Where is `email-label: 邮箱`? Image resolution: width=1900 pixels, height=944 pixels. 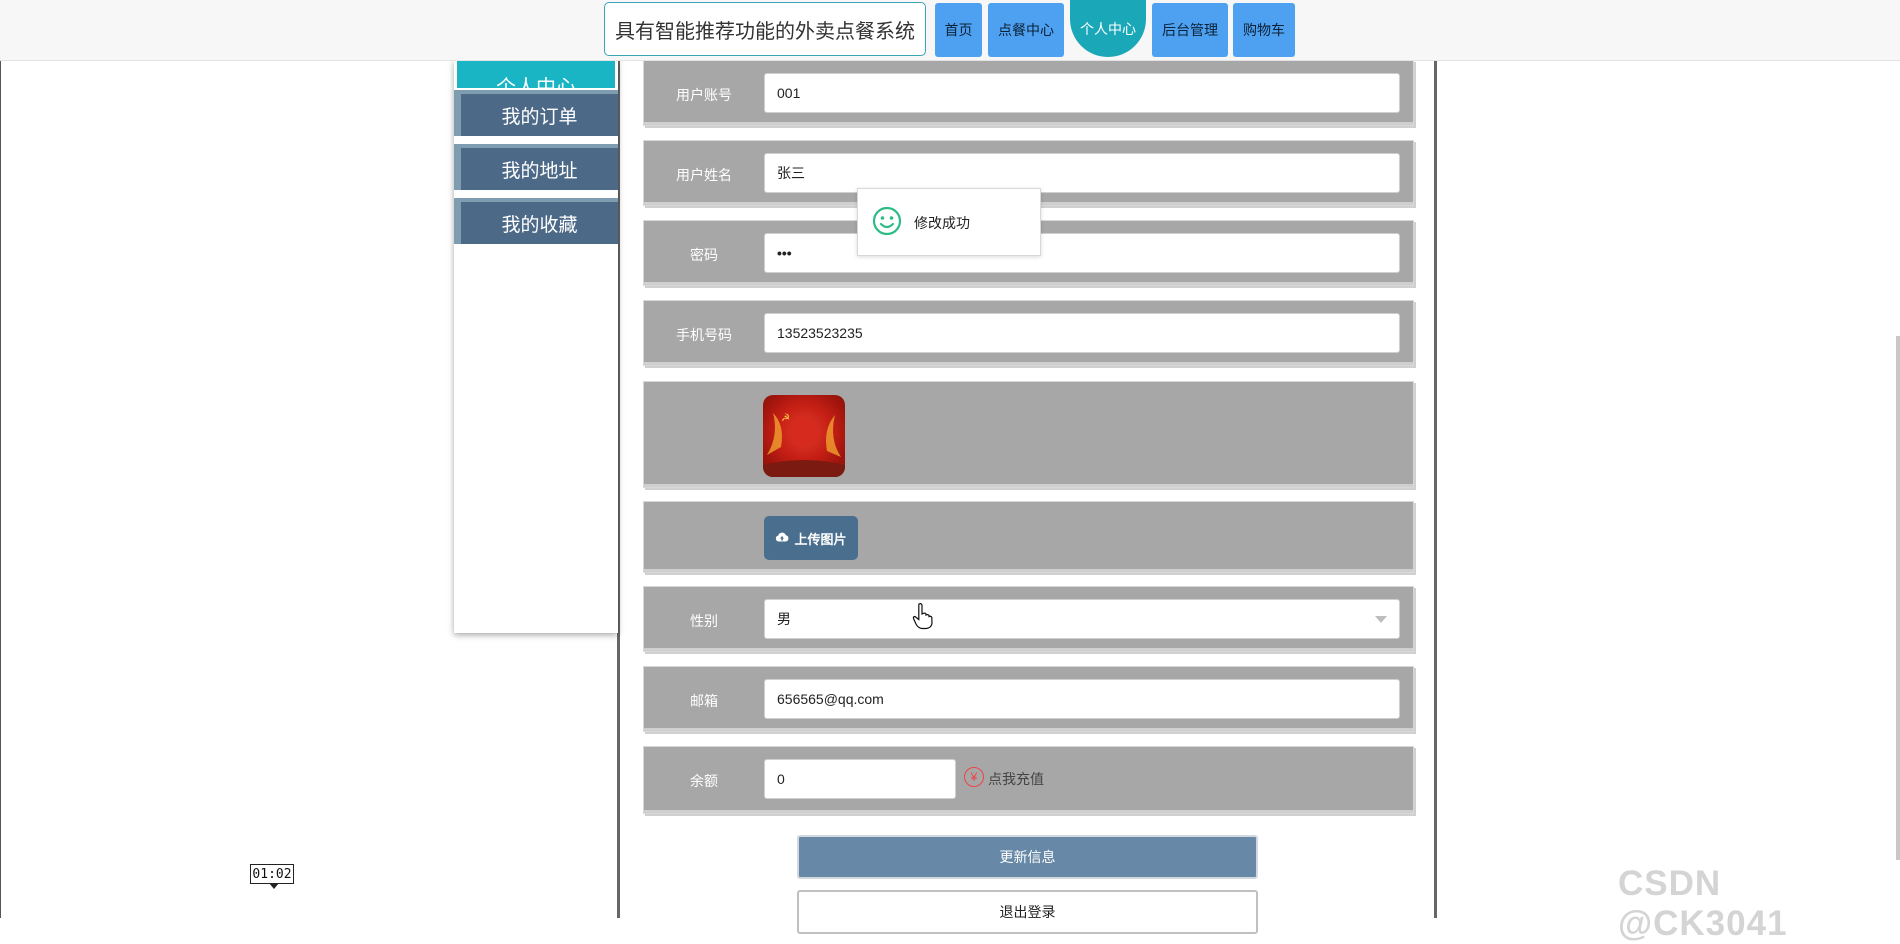
email-label: 邮箱 is located at coordinates (704, 701).